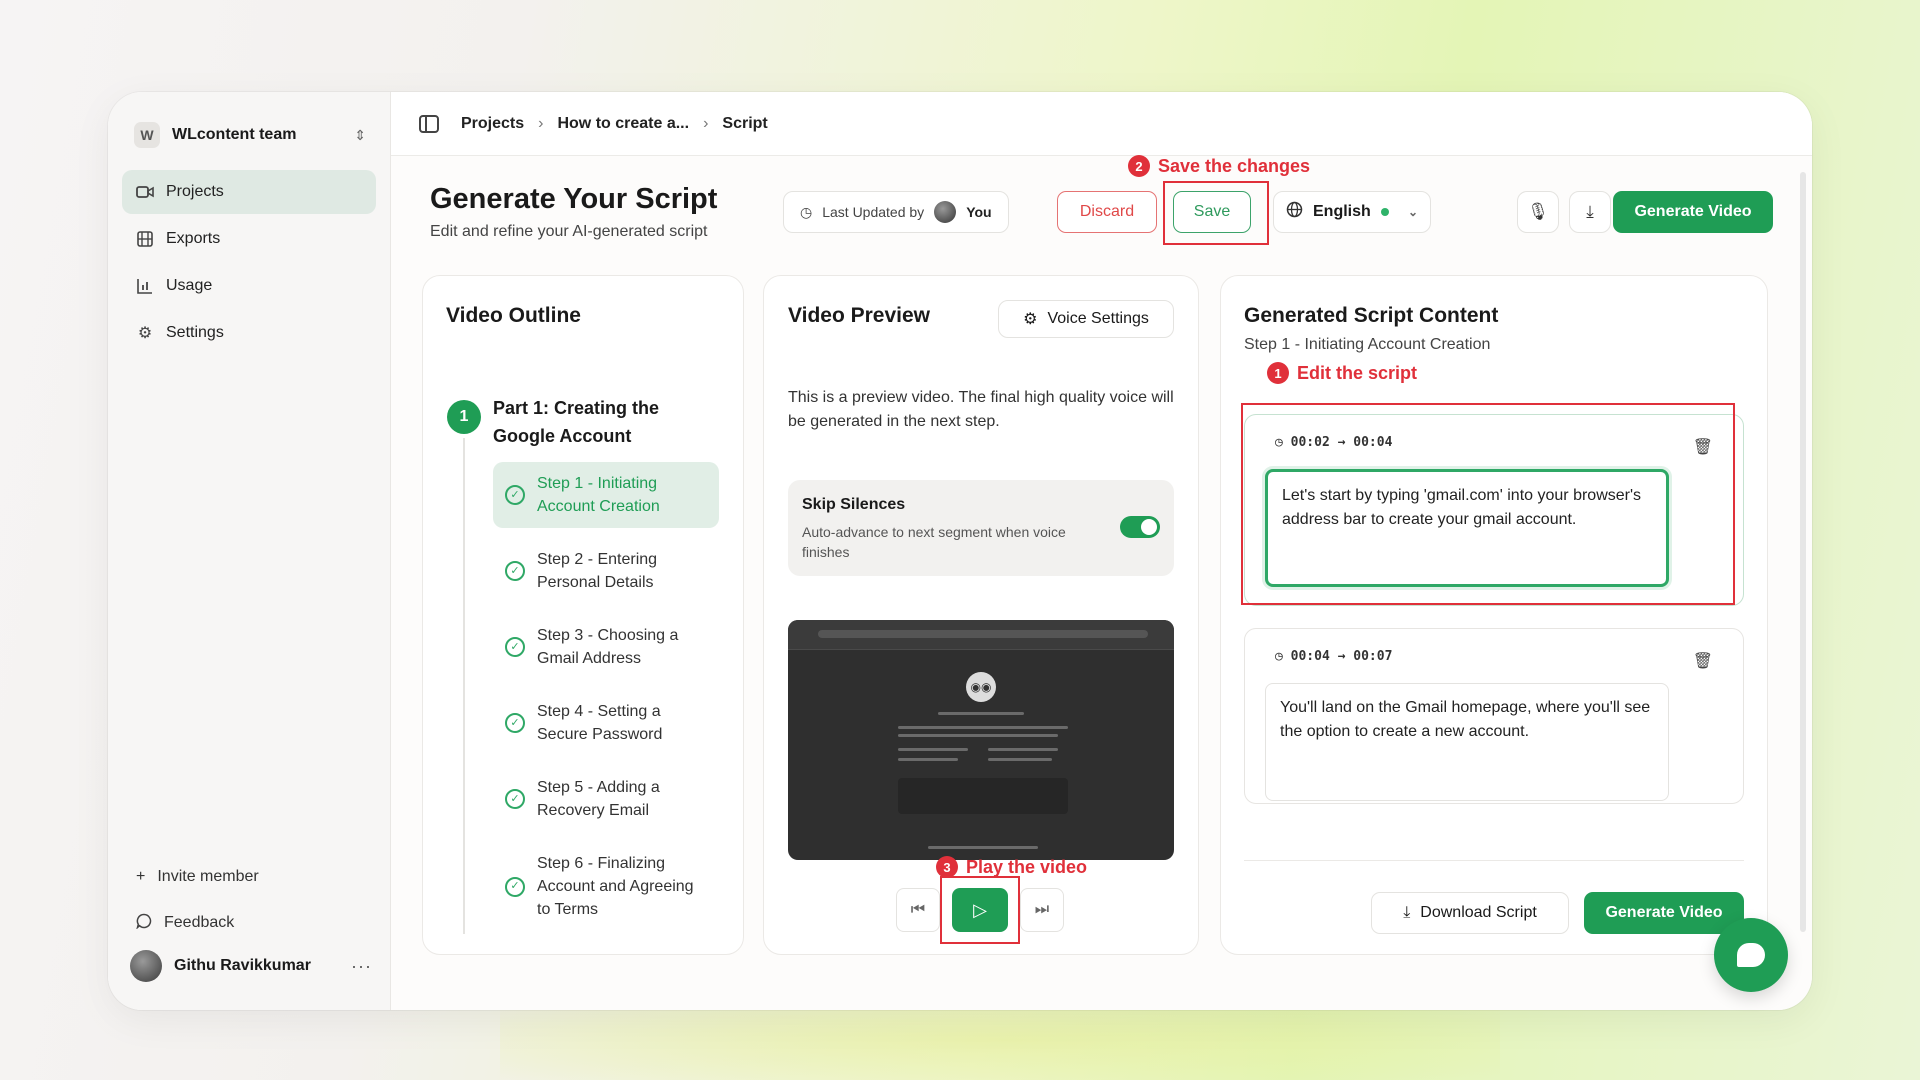  Describe the element at coordinates (1101, 124) in the screenshot. I see `topbar: Projects › How to create a... › Script` at that location.